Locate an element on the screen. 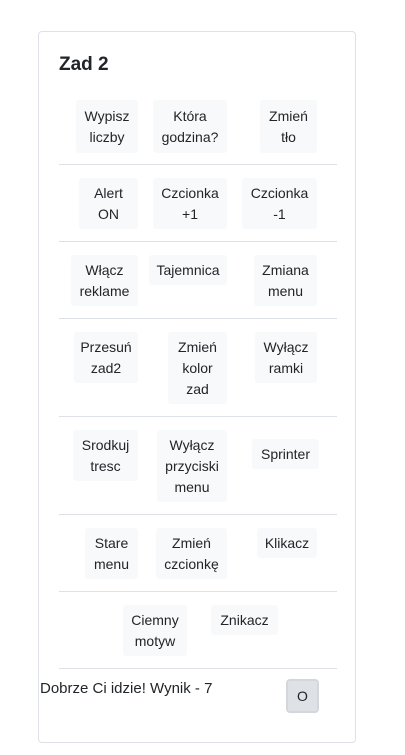  wylacz-przyciski-menu-button: Wyłącz przyciski menu is located at coordinates (192, 466).